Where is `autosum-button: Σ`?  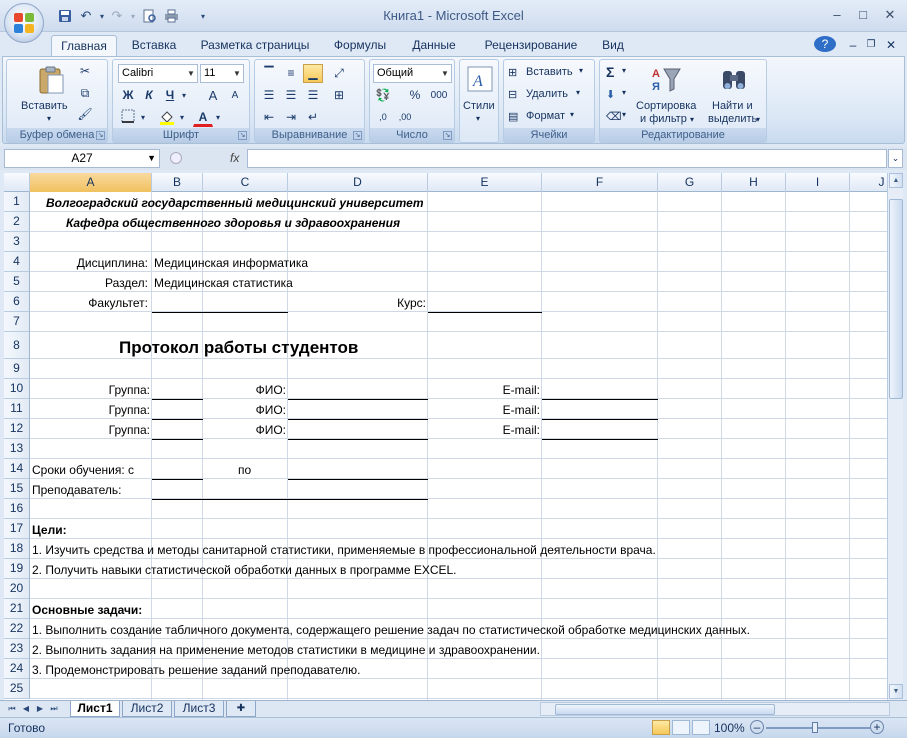
autosum-button: Σ is located at coordinates (610, 72).